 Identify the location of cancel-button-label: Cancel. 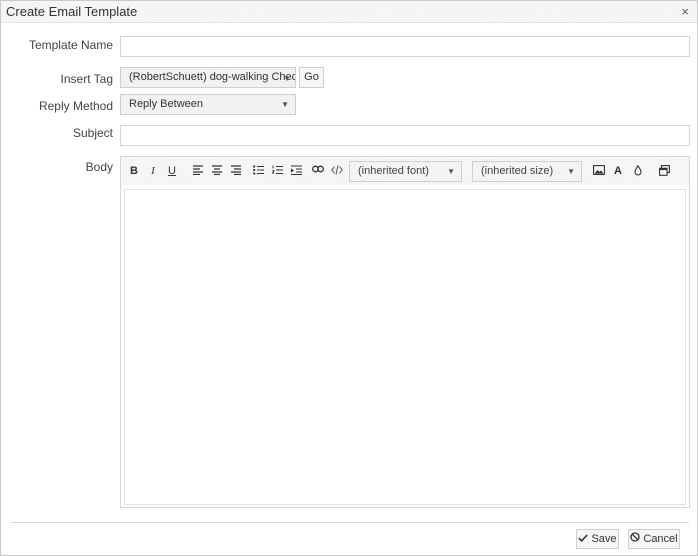
(660, 539).